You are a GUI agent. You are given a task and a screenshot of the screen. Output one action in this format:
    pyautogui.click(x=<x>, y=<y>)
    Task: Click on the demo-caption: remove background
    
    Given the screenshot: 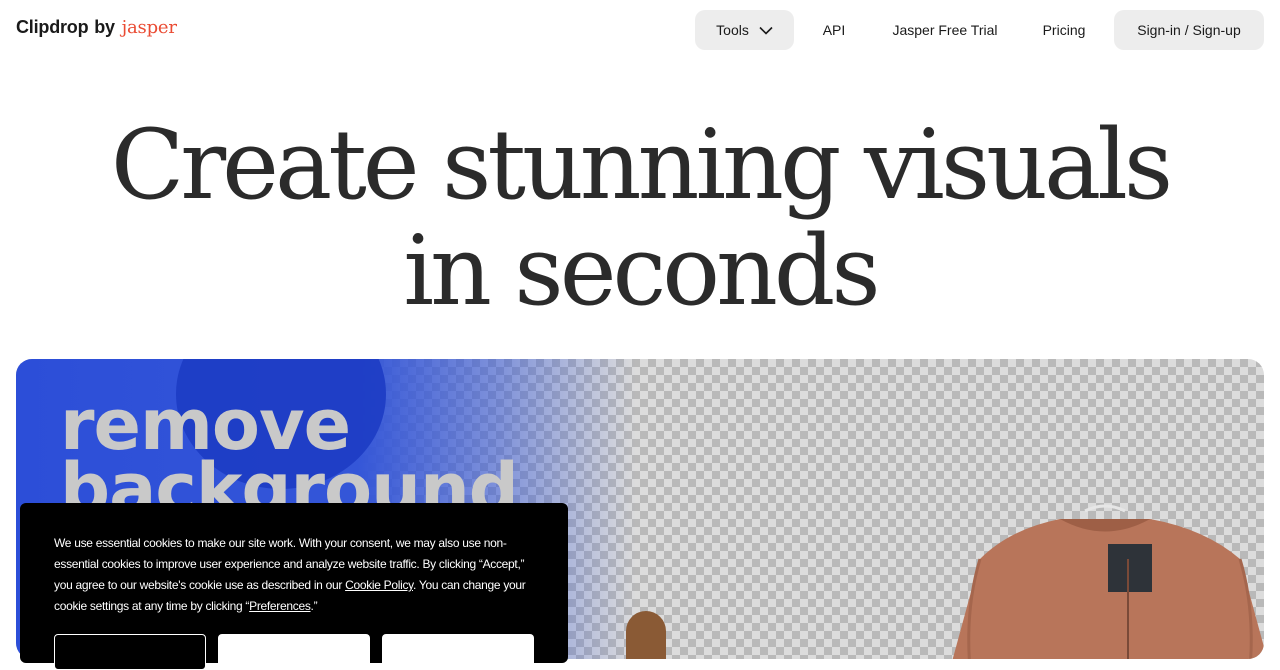 What is the action you would take?
    pyautogui.click(x=289, y=457)
    